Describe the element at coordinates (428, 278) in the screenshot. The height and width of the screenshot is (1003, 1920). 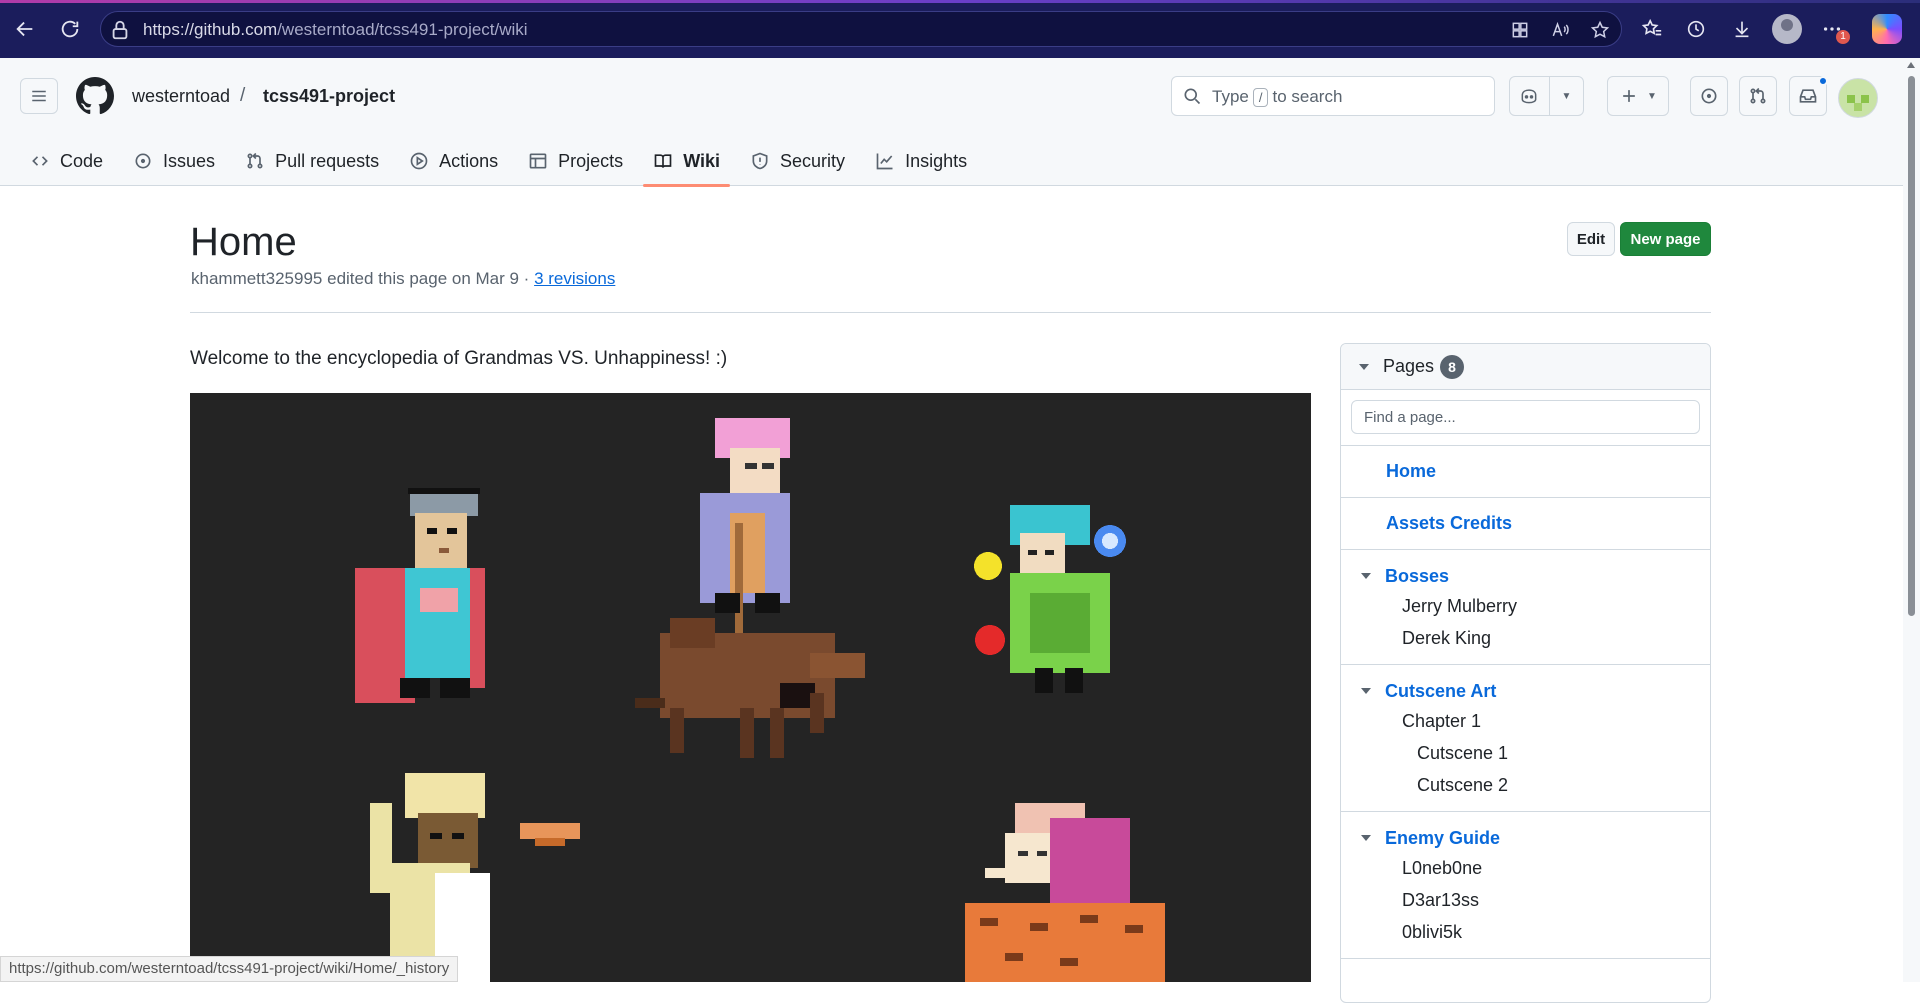
I see `edit-description: edited this page on Mar 9 ·` at that location.